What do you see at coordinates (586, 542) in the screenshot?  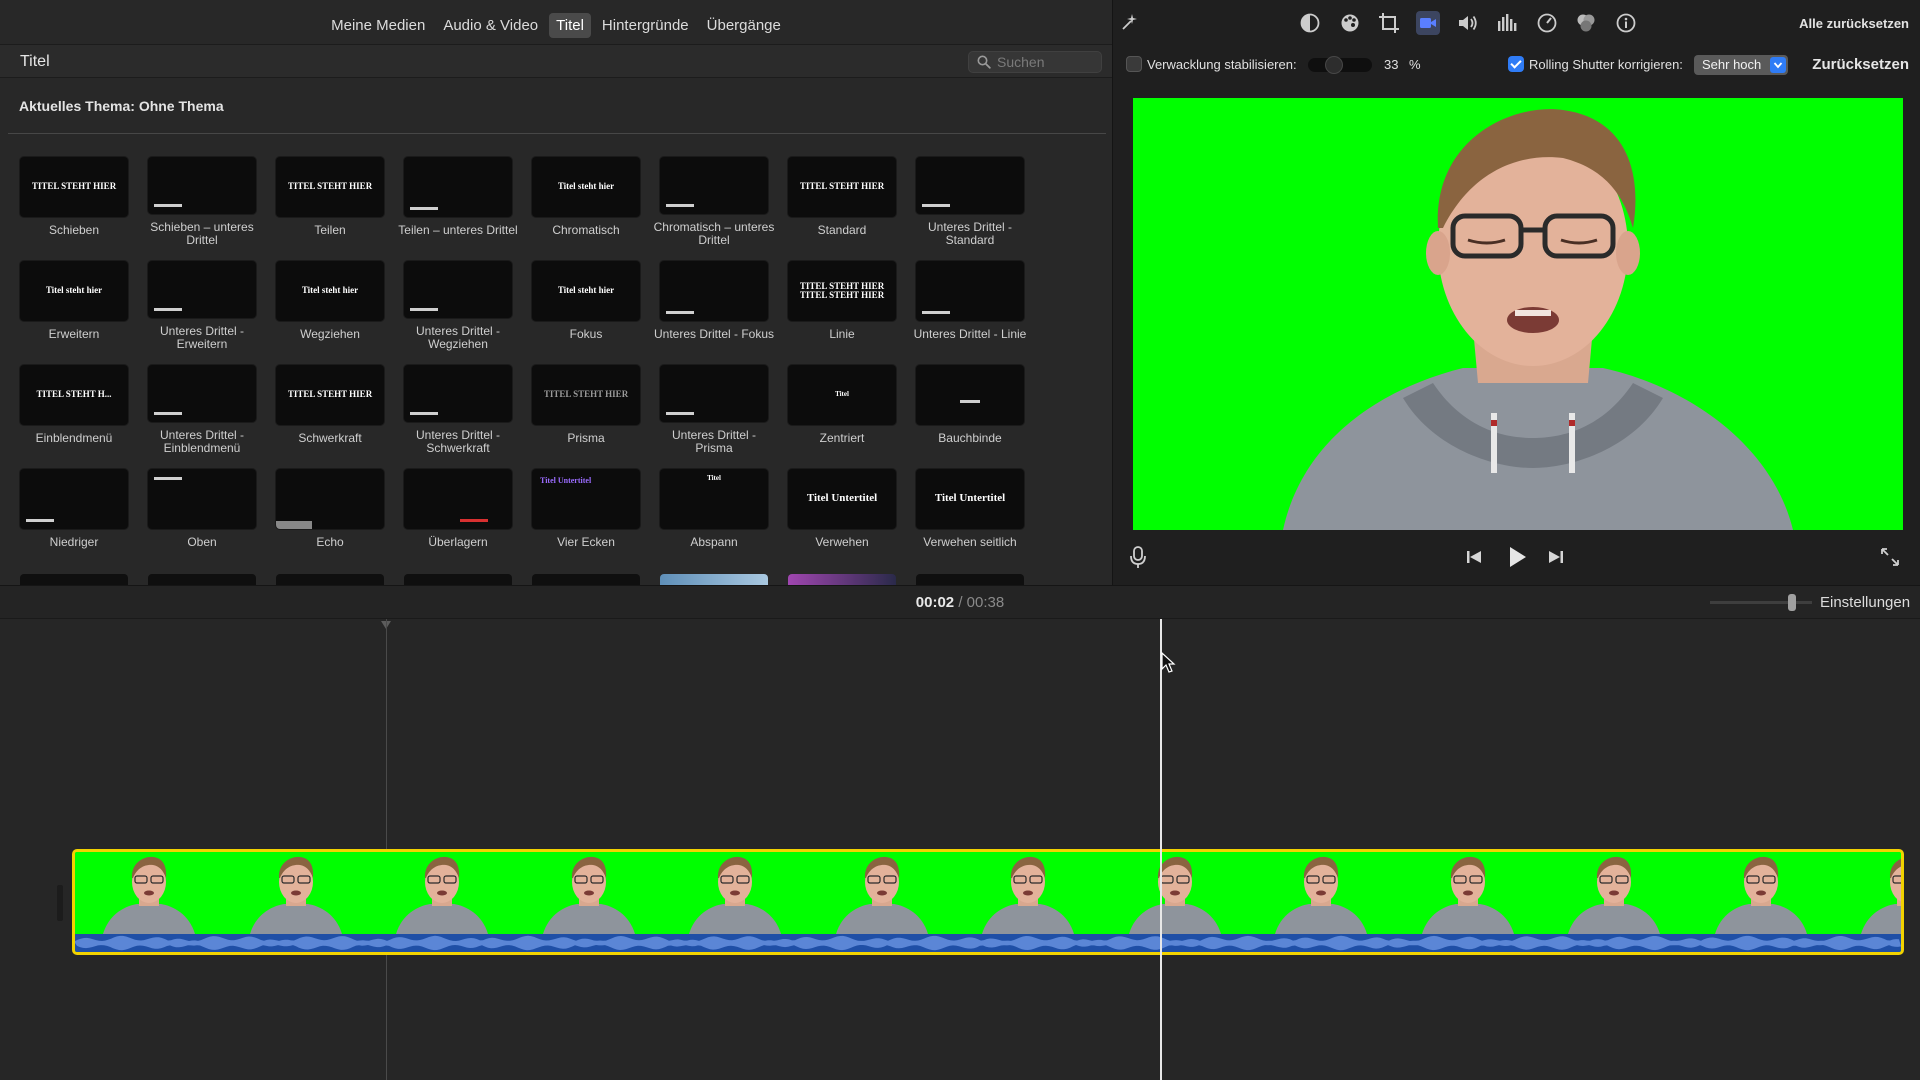 I see `title-tile-label: Vier Ecken` at bounding box center [586, 542].